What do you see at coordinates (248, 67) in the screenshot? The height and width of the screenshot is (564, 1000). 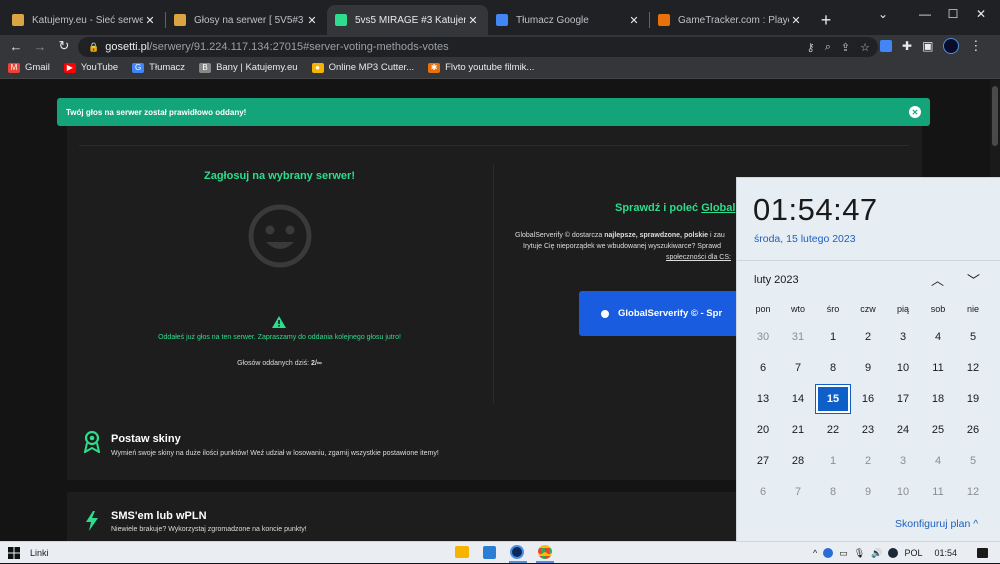 I see `bookmark-item: B Bany | Katujemy.eu` at bounding box center [248, 67].